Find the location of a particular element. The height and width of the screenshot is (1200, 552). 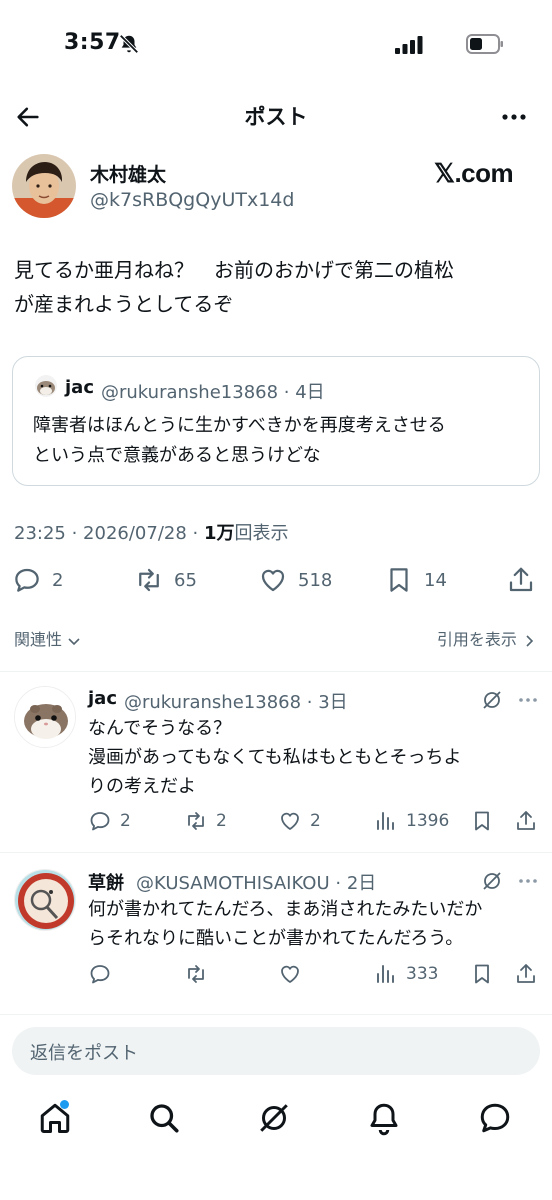

post-timestamp: 23:25 · 2026/07/28 · 1万回表示 is located at coordinates (151, 533).